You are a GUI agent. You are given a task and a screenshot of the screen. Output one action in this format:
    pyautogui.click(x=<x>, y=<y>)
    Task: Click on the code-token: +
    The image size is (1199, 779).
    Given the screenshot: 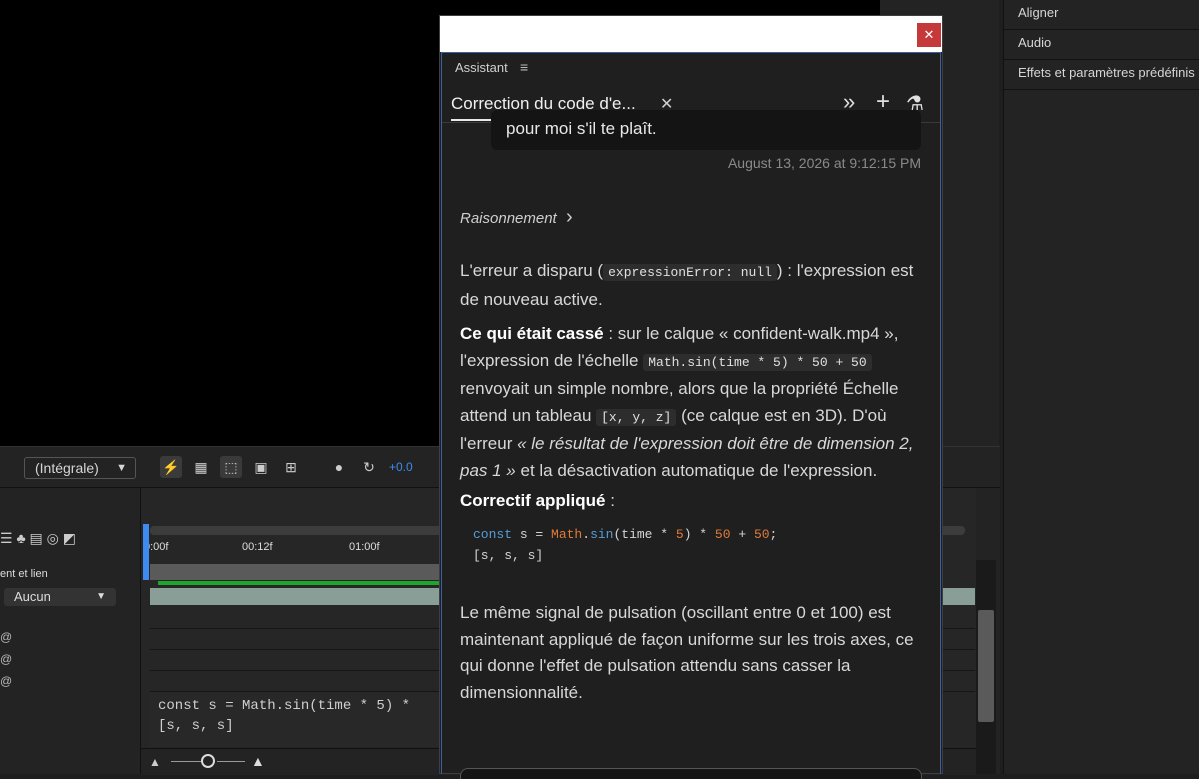 What is the action you would take?
    pyautogui.click(x=742, y=534)
    